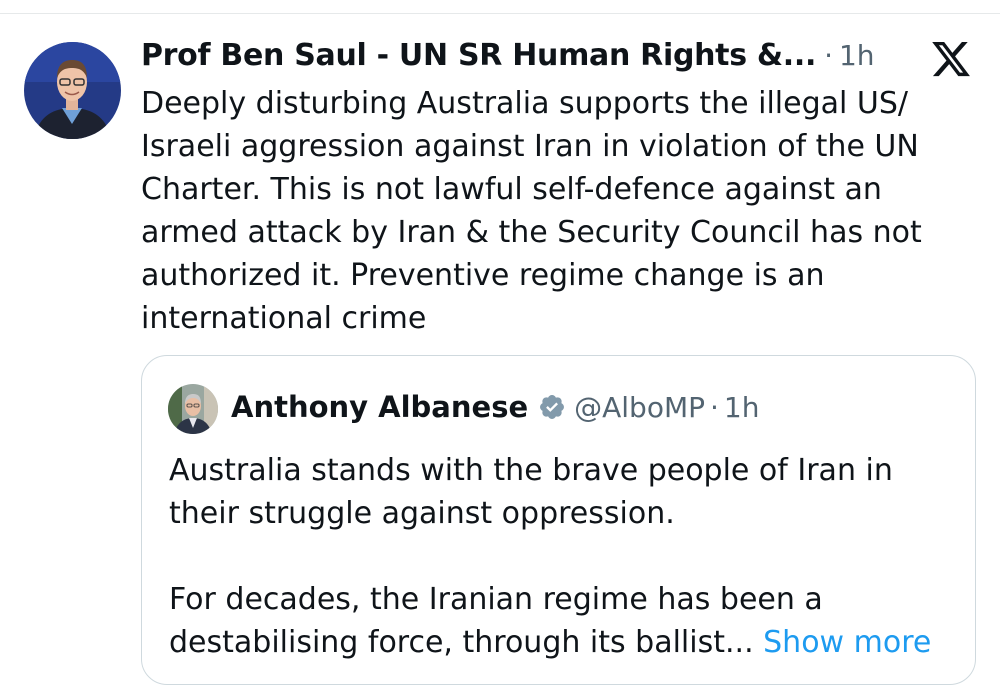 This screenshot has width=1000, height=695. I want to click on quoted-author-handle: @AlboMP, so click(639, 407).